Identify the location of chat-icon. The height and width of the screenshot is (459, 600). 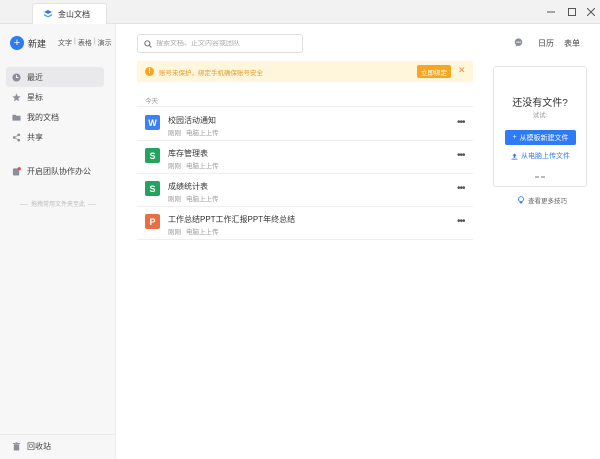
(518, 42).